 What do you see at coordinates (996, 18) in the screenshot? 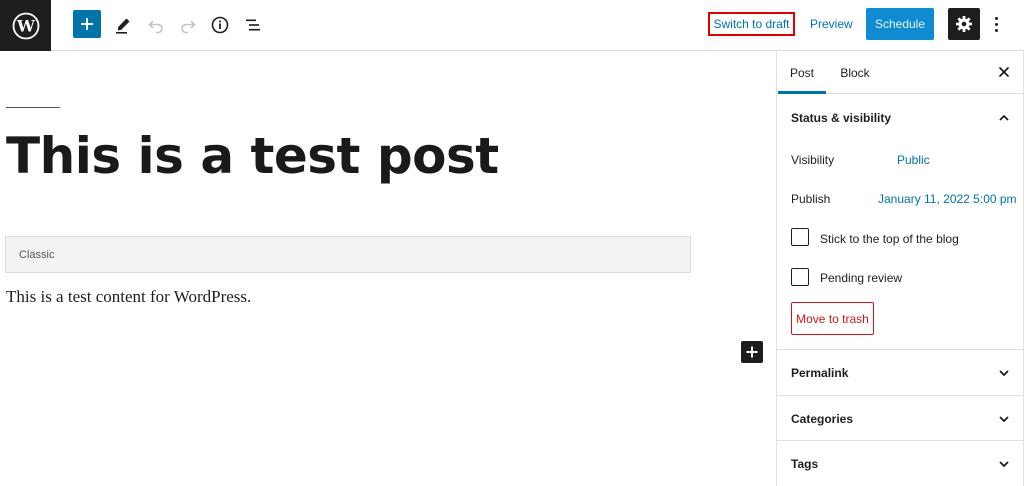
I see `vertical-ellipsis-icon` at bounding box center [996, 18].